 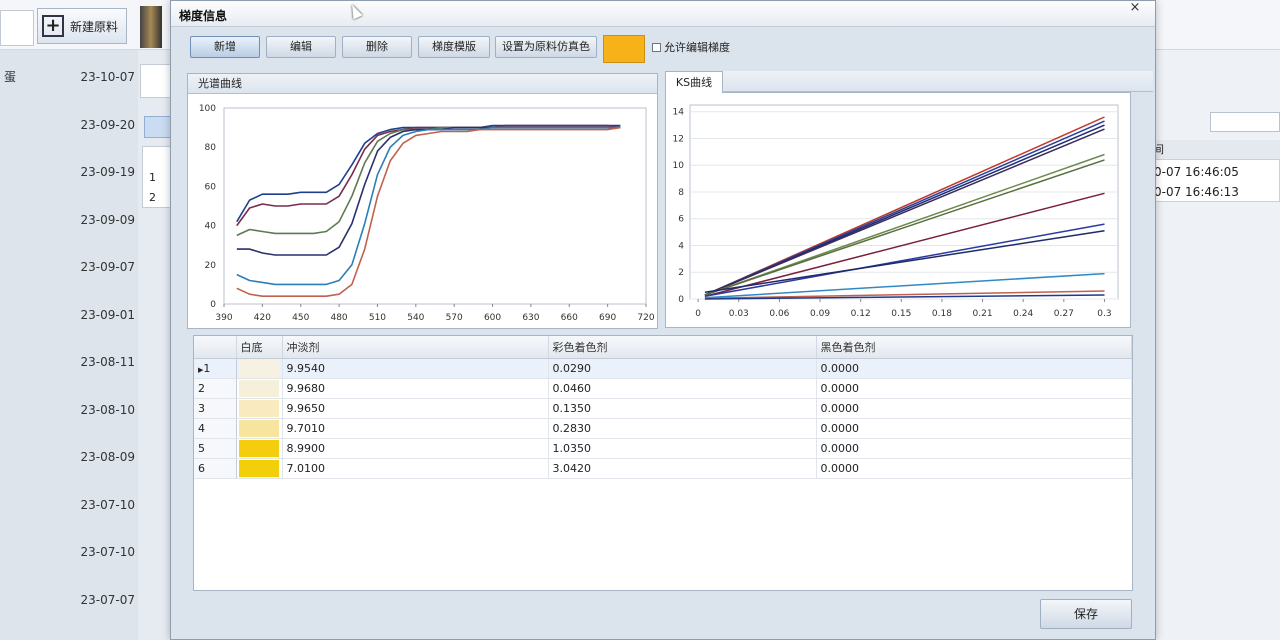 What do you see at coordinates (215, 468) in the screenshot?
I see `row-index: 6` at bounding box center [215, 468].